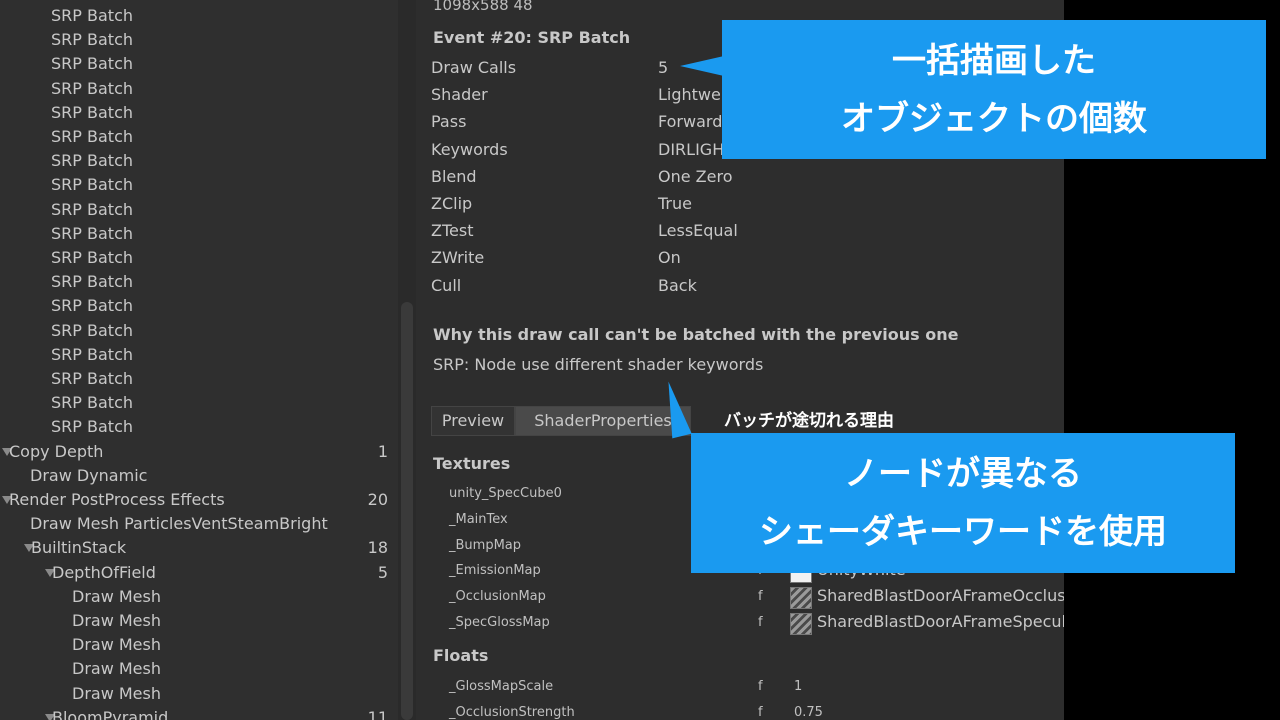 The width and height of the screenshot is (1280, 720). What do you see at coordinates (478, 519) in the screenshot?
I see `texture-name: _MainTex` at bounding box center [478, 519].